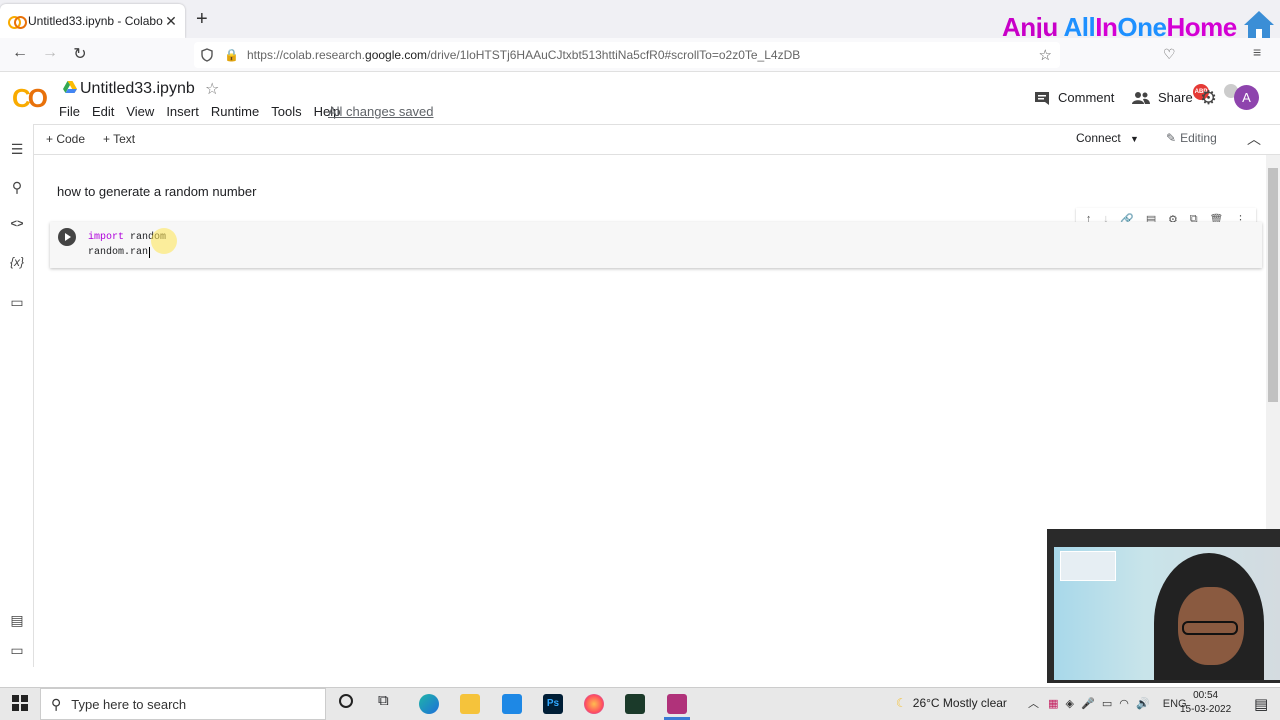 This screenshot has height=720, width=1280. I want to click on share-button: Share, so click(1162, 97).